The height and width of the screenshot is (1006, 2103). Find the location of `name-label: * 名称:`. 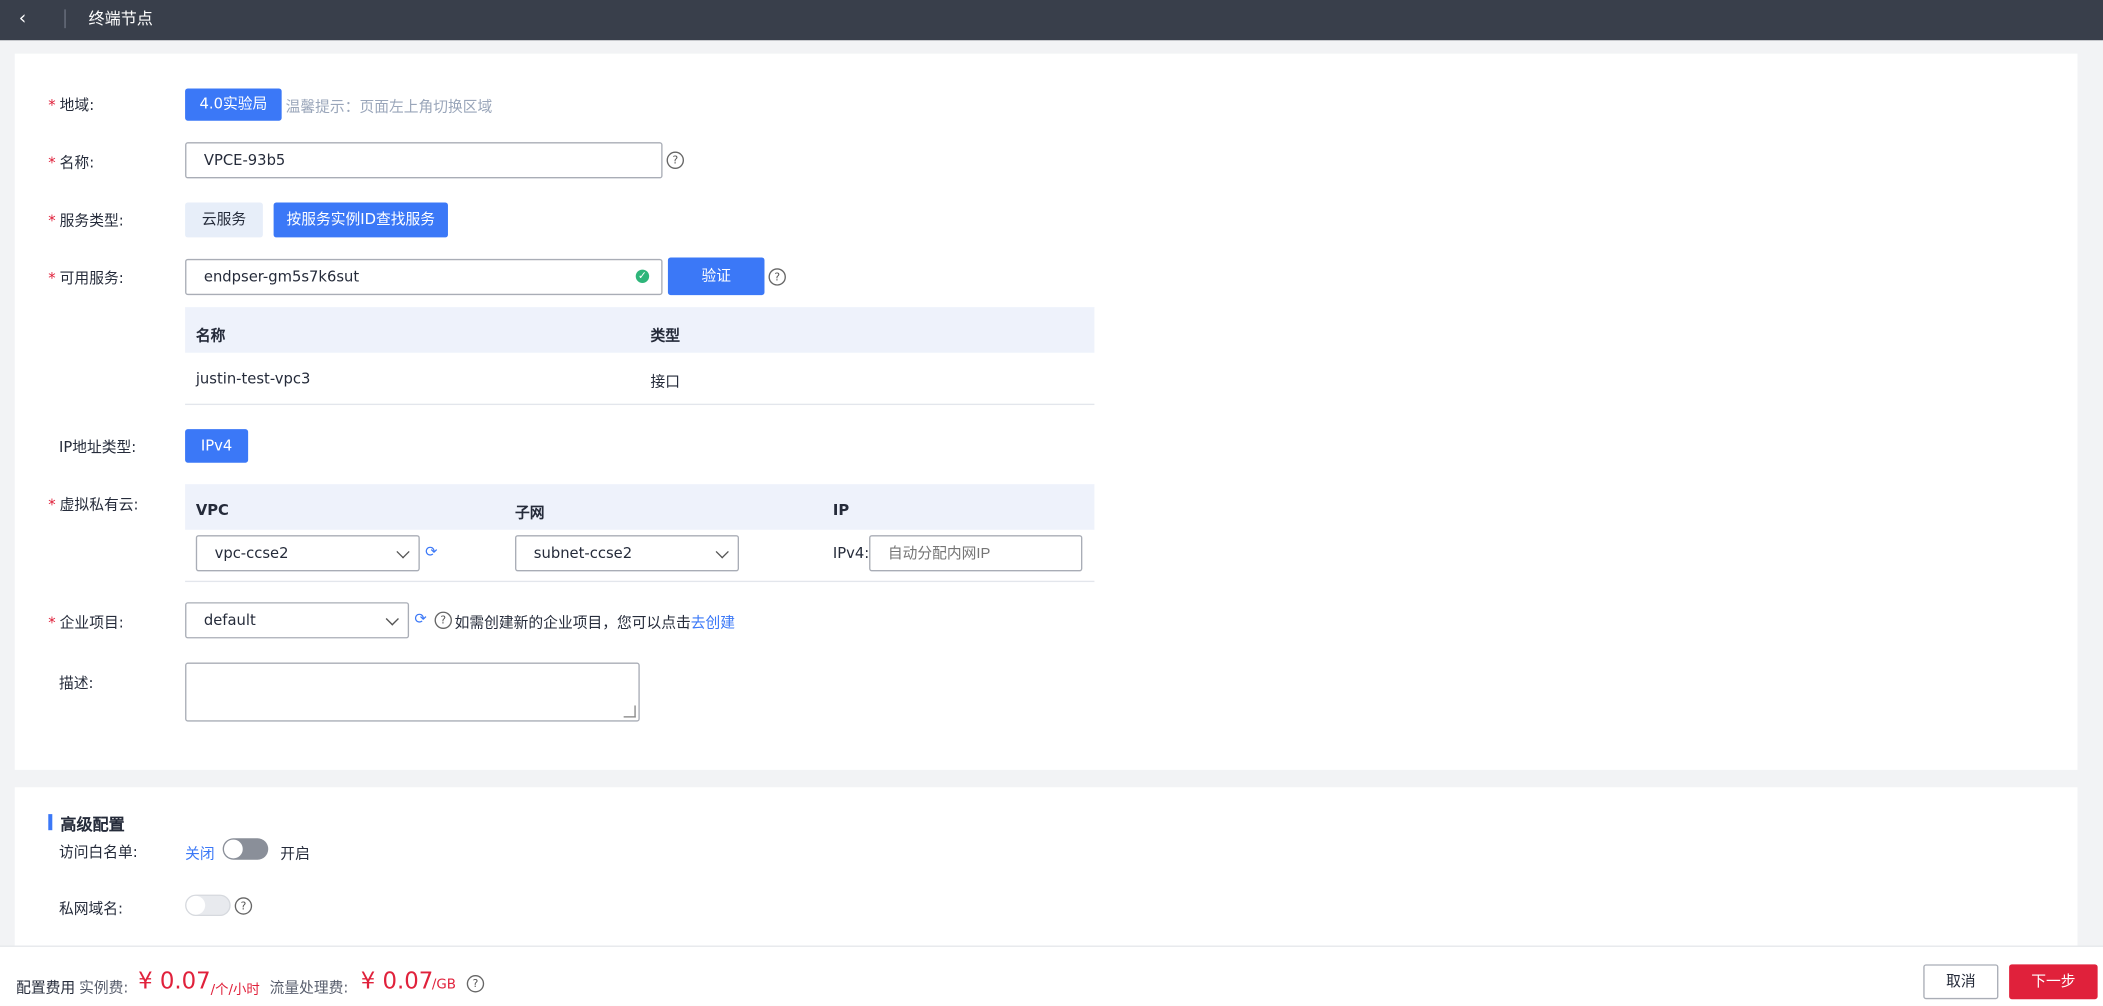

name-label: * 名称: is located at coordinates (71, 163).